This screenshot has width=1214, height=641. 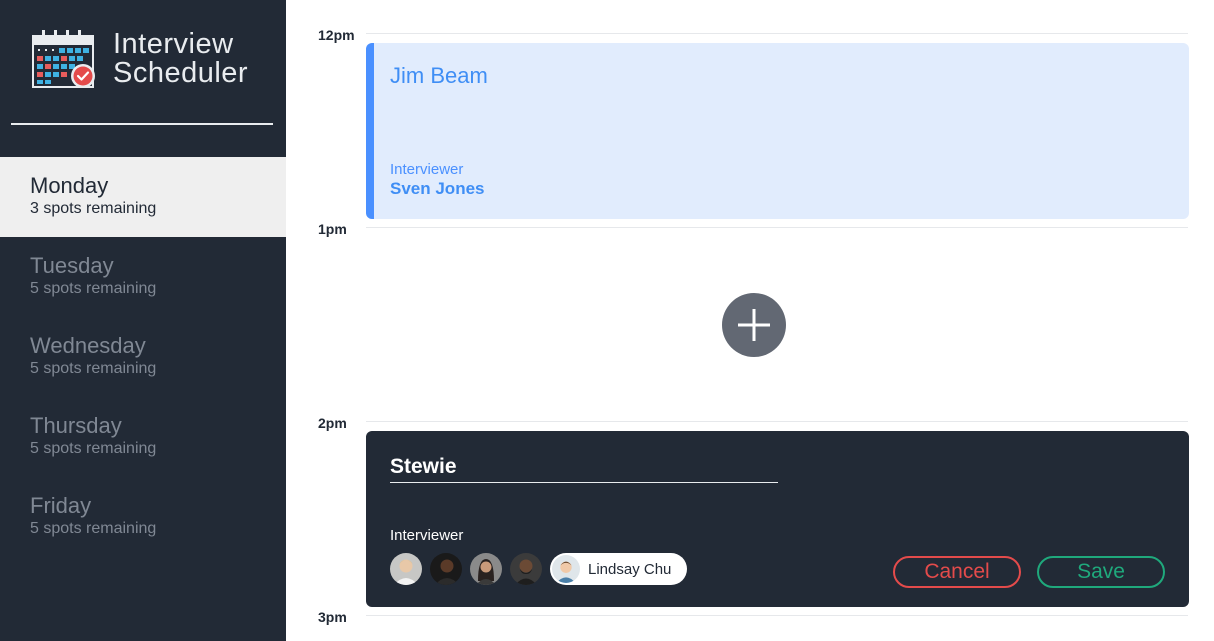 What do you see at coordinates (957, 572) in the screenshot?
I see `cancel-button: Cancel` at bounding box center [957, 572].